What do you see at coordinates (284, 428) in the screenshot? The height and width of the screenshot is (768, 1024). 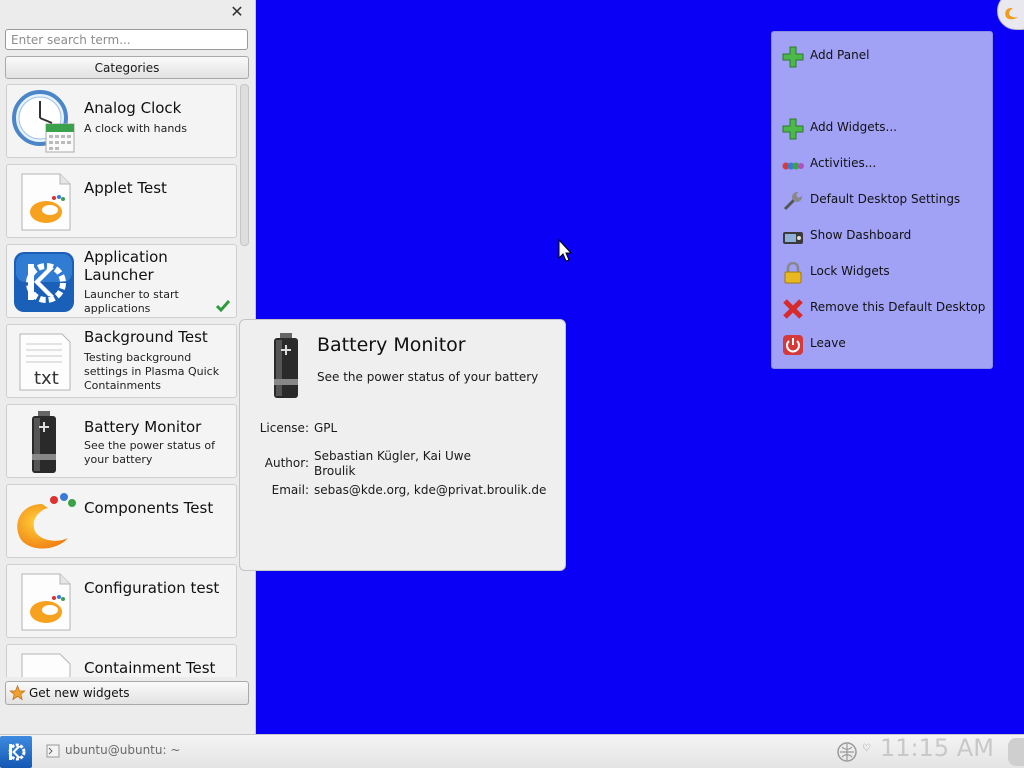 I see `license-label: License:` at bounding box center [284, 428].